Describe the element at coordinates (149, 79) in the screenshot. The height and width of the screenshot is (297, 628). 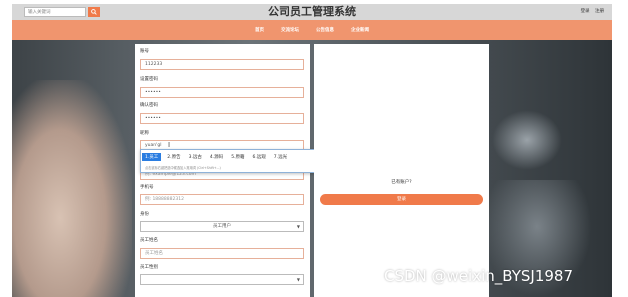
I see `password-label: 设置密码` at that location.